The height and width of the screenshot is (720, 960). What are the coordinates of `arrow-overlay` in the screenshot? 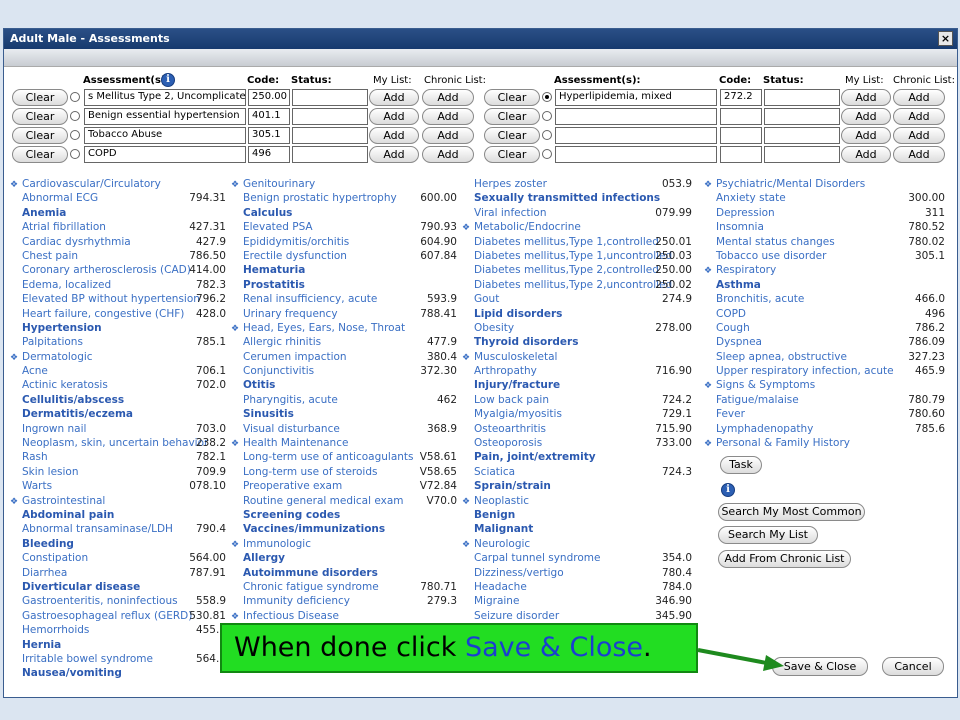 It's located at (740, 659).